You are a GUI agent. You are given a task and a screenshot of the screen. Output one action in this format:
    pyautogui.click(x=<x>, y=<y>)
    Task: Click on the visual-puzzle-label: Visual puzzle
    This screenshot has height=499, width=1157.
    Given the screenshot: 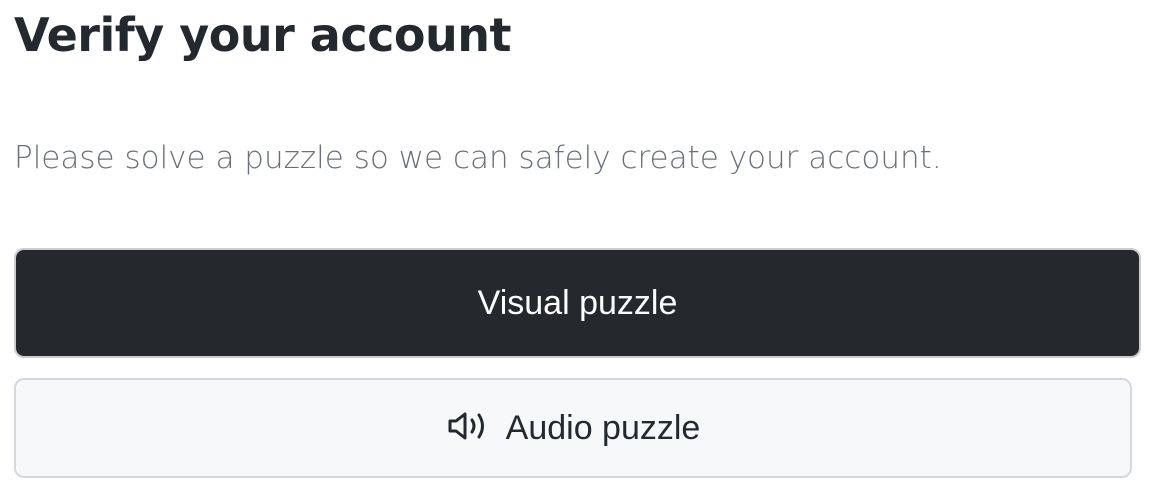 What is the action you would take?
    pyautogui.click(x=577, y=302)
    